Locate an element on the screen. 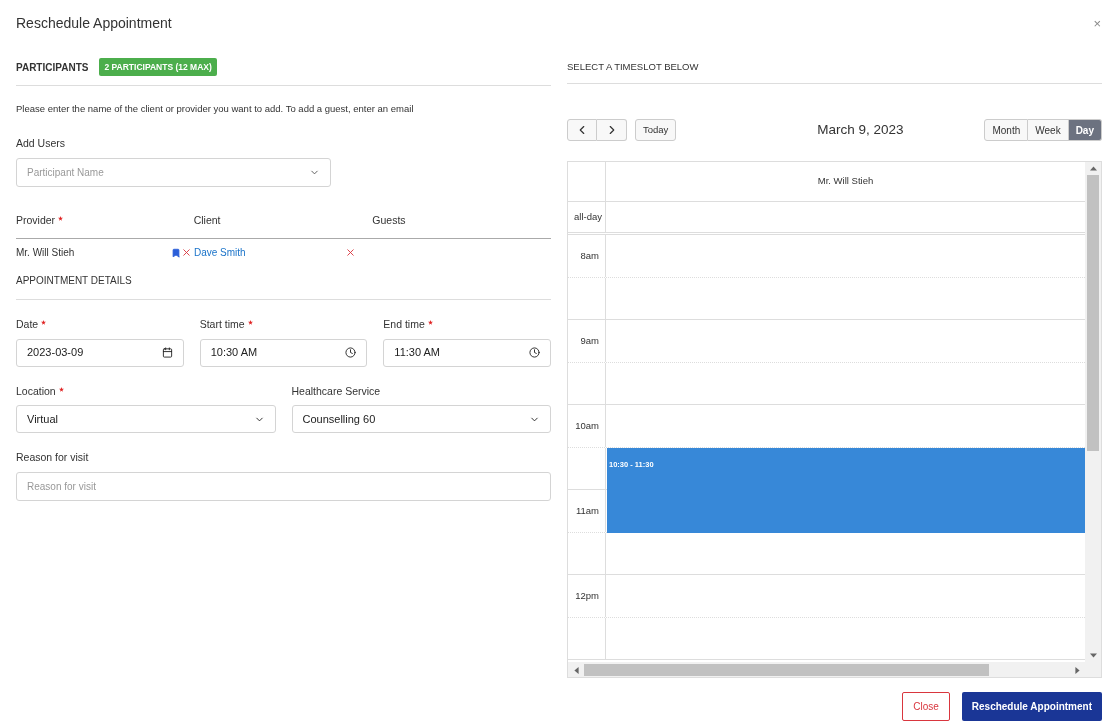 This screenshot has height=728, width=1117. participant-count-badge: 2 PARTICIPANTS (12 MAX) is located at coordinates (158, 67).